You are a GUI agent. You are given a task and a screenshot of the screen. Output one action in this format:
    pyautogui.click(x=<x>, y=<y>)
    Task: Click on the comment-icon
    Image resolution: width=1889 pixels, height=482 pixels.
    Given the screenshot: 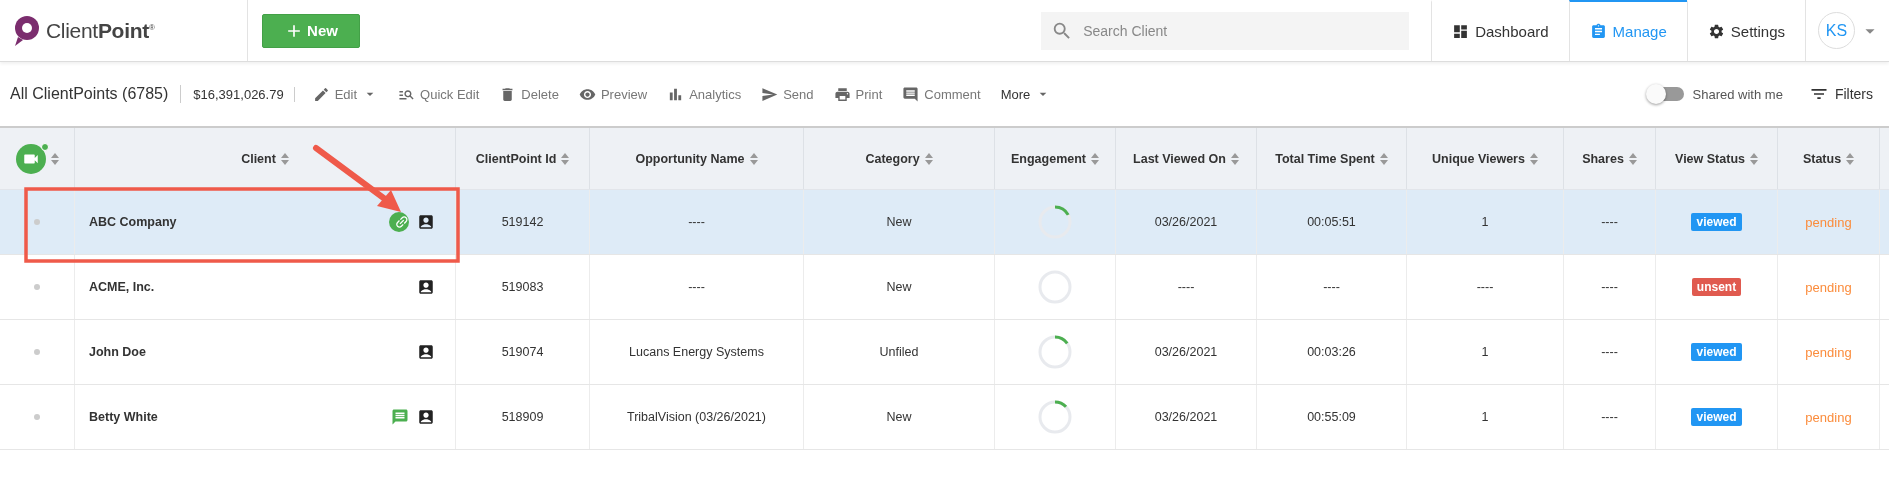 What is the action you would take?
    pyautogui.click(x=911, y=94)
    